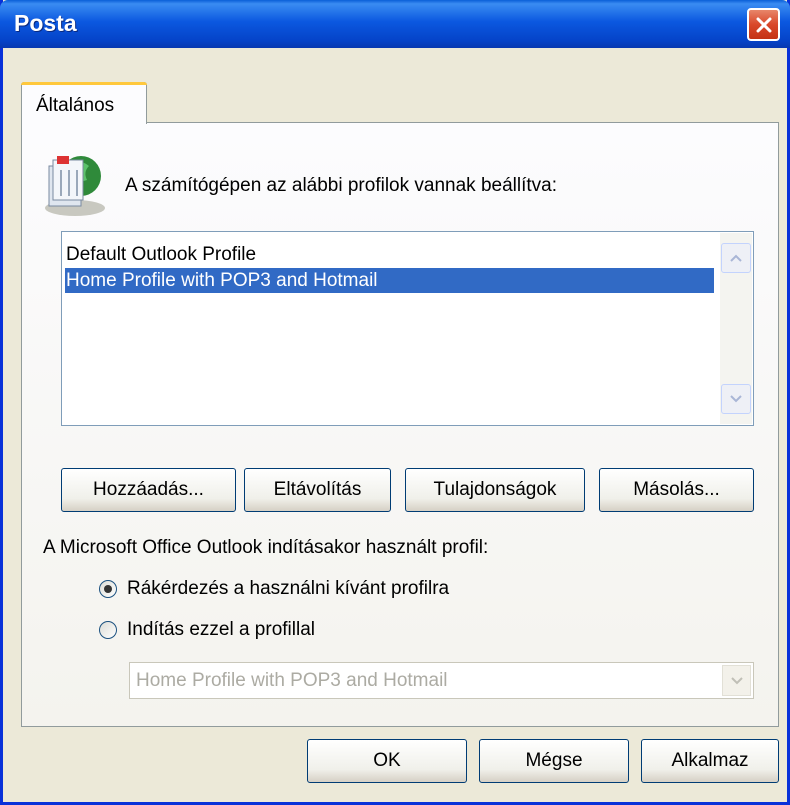 Image resolution: width=790 pixels, height=805 pixels. Describe the element at coordinates (554, 761) in the screenshot. I see `cancel-button: Mégse` at that location.